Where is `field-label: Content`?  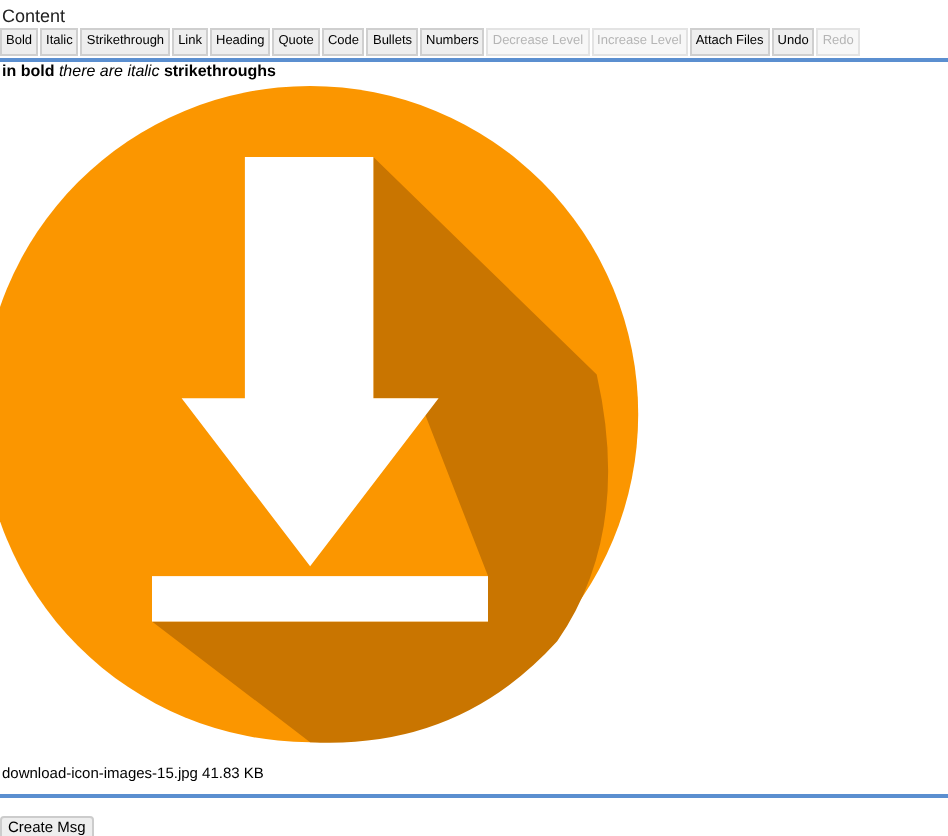
field-label: Content is located at coordinates (34, 17).